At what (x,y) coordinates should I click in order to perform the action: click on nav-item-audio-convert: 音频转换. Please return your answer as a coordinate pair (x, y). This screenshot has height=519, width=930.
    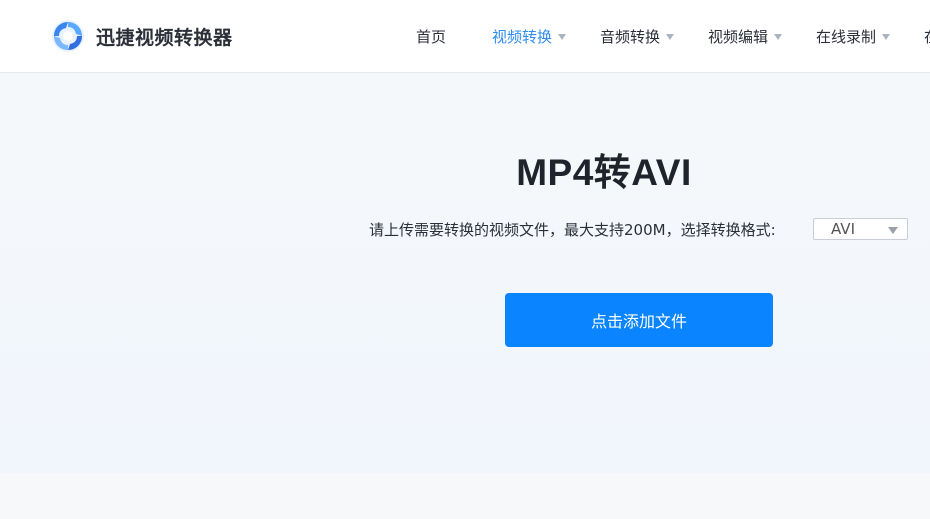
    Looking at the image, I should click on (637, 36).